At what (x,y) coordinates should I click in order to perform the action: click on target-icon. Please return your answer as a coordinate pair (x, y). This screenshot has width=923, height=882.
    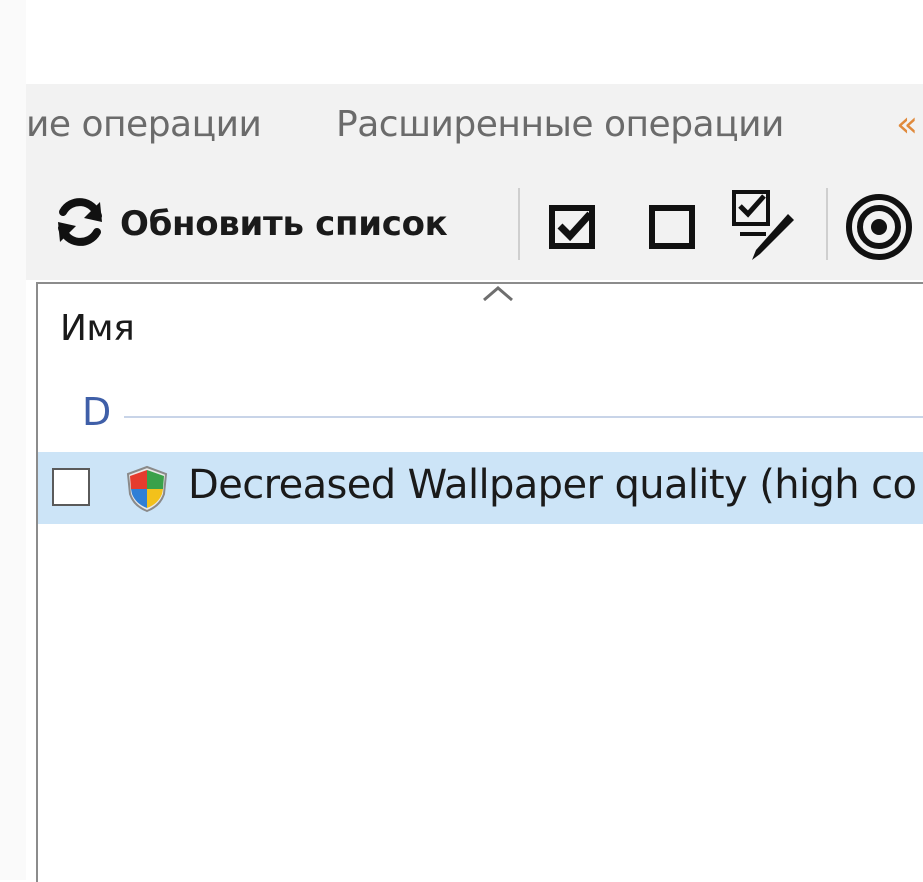
    Looking at the image, I should click on (879, 227).